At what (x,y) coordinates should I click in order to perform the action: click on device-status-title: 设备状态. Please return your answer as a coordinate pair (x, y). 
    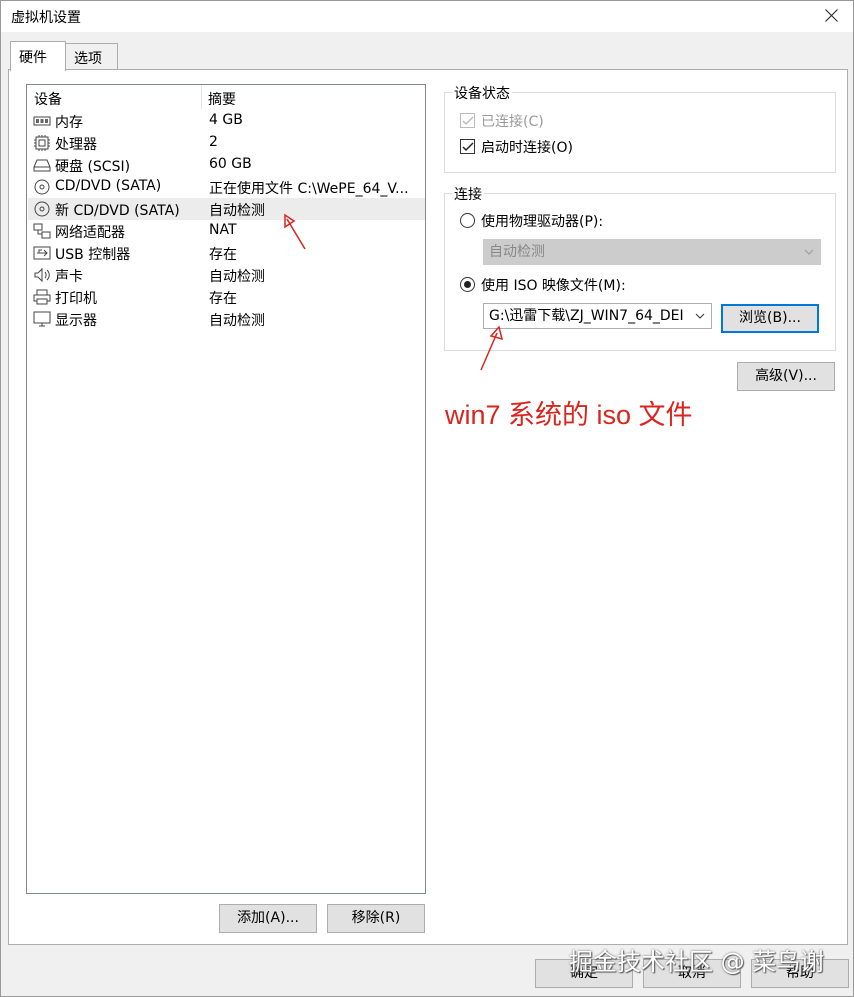
    Looking at the image, I should click on (482, 93).